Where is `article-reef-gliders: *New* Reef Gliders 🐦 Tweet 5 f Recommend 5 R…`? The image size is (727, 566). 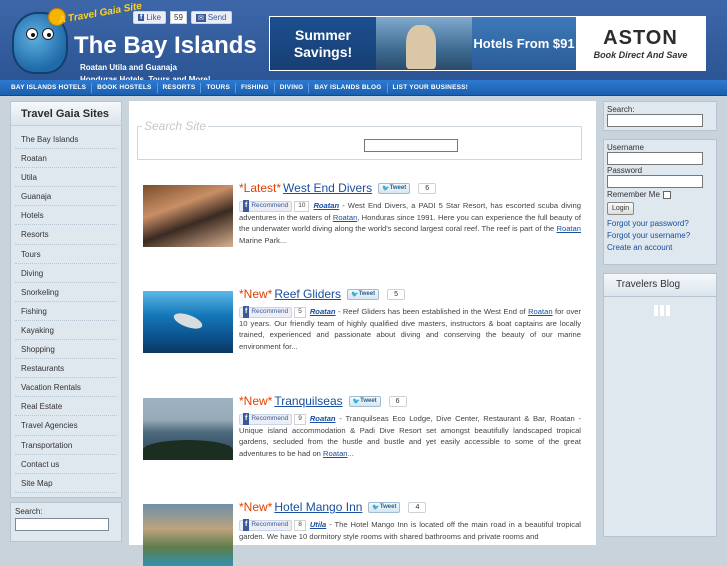 article-reef-gliders: *New* Reef Gliders 🐦 Tweet 5 f Recommend 5 R… is located at coordinates (363, 320).